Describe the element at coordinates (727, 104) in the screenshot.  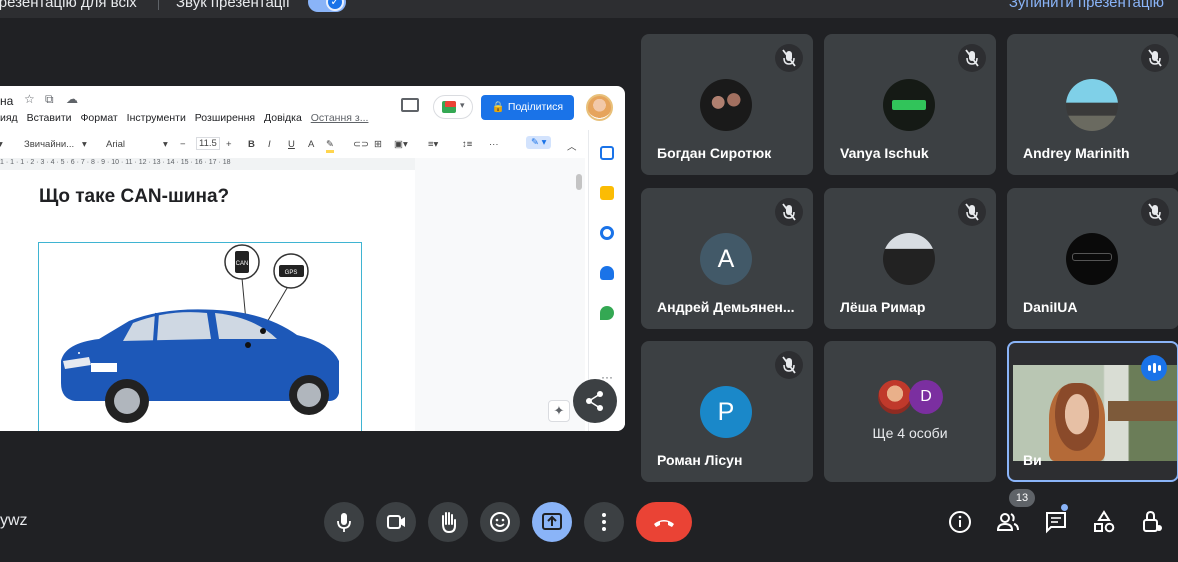
I see `participant-tile: Богдан Сиротюк` at that location.